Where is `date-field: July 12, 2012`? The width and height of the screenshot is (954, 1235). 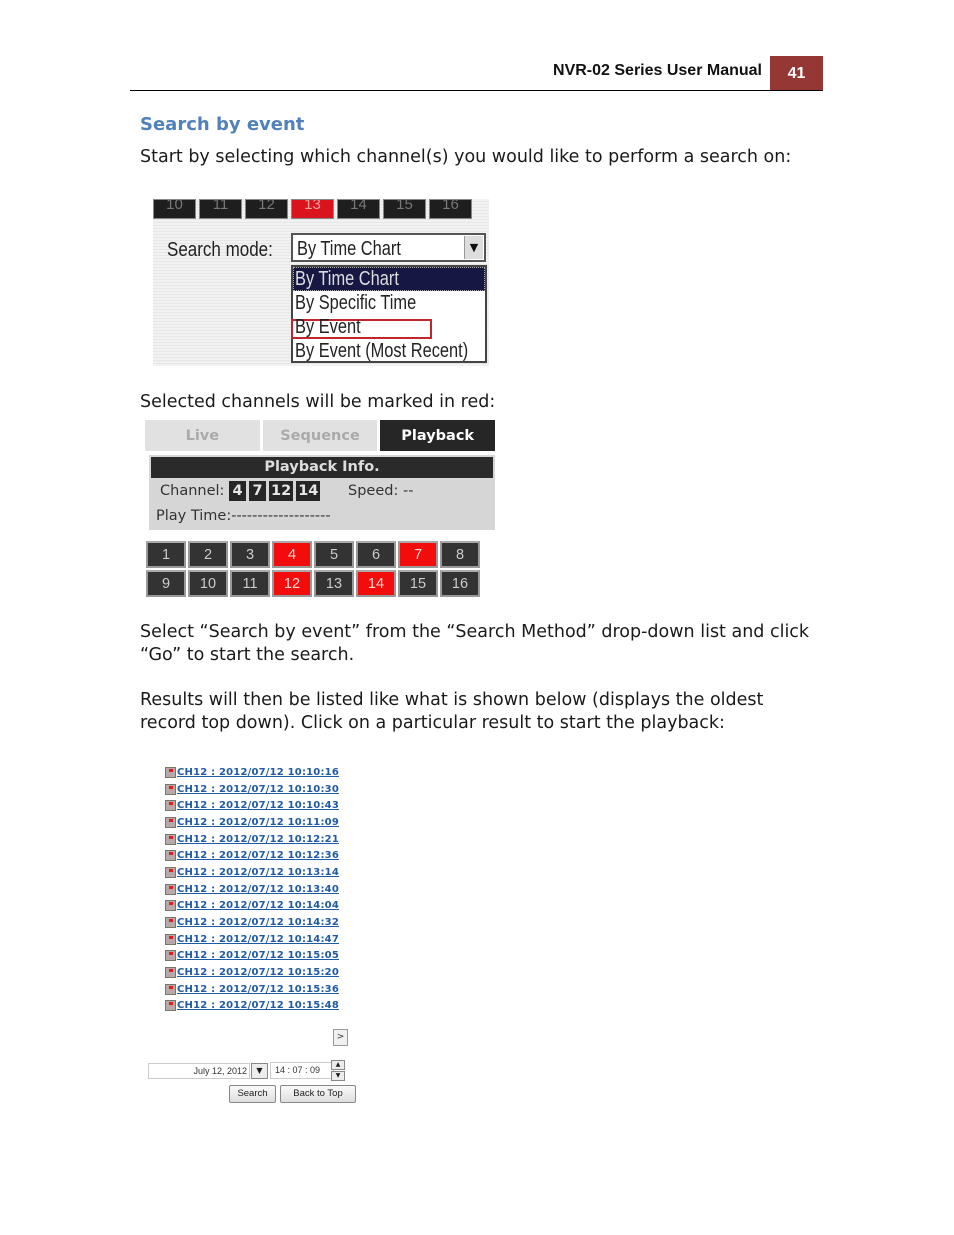 date-field: July 12, 2012 is located at coordinates (199, 1071).